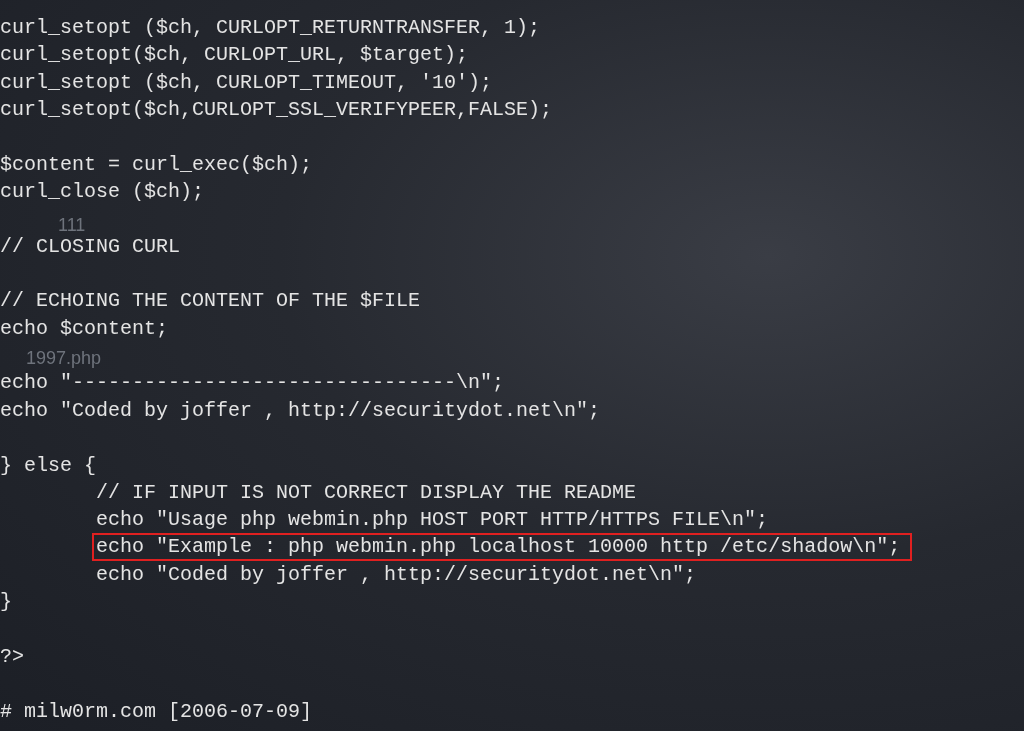 The width and height of the screenshot is (1024, 731). What do you see at coordinates (64, 358) in the screenshot?
I see `desktop-icon-label: 1997.php` at bounding box center [64, 358].